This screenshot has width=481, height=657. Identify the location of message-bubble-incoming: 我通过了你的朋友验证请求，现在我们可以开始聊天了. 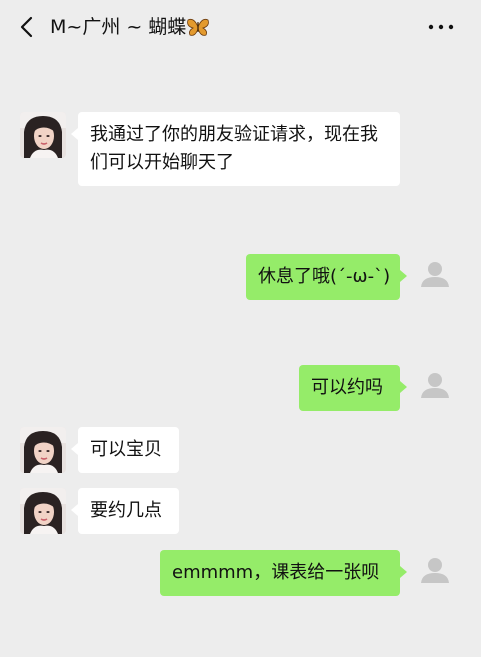
(235, 149).